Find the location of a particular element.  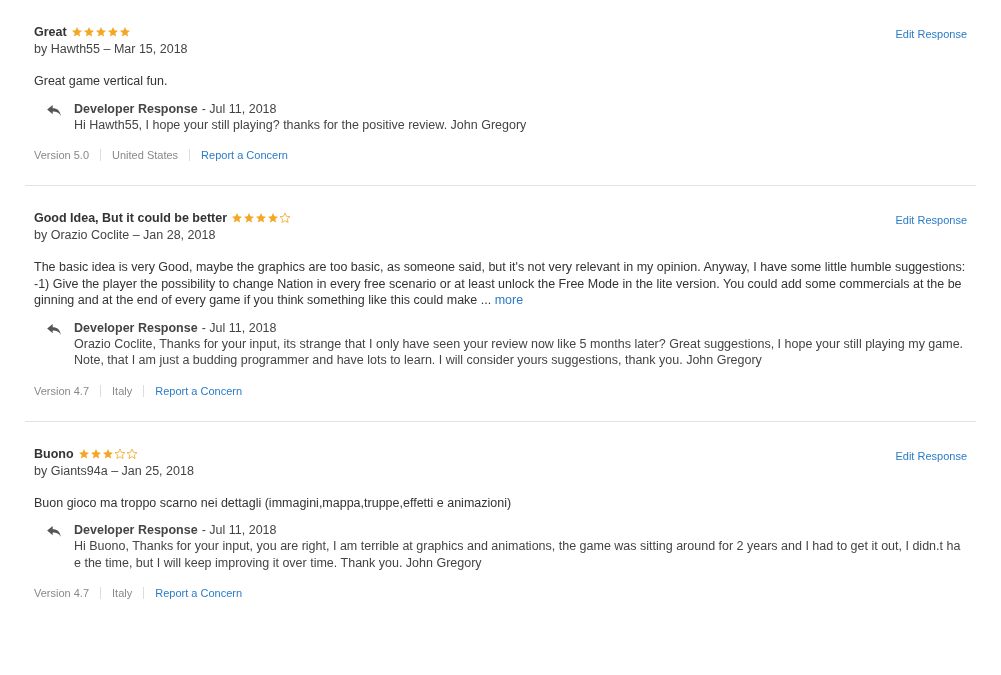

version-label: Version 5.0 is located at coordinates (62, 155).